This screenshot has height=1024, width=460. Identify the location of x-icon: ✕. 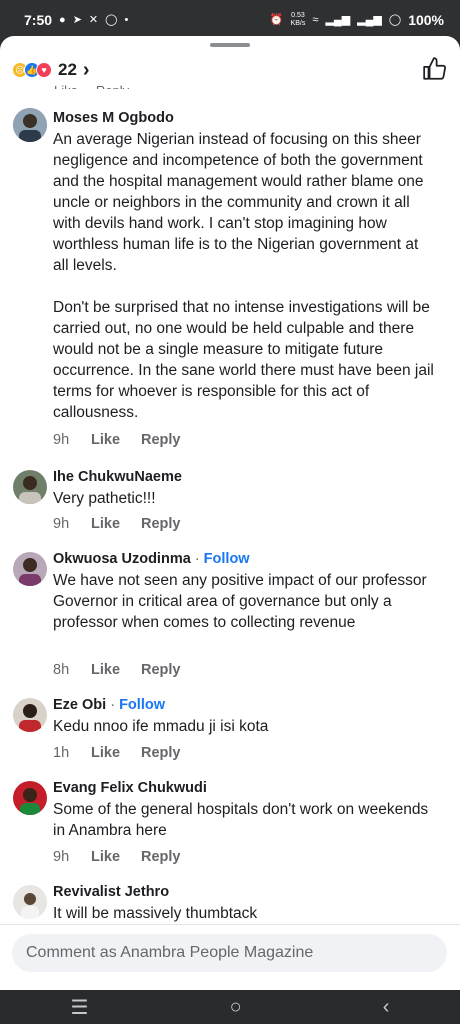
(93, 19).